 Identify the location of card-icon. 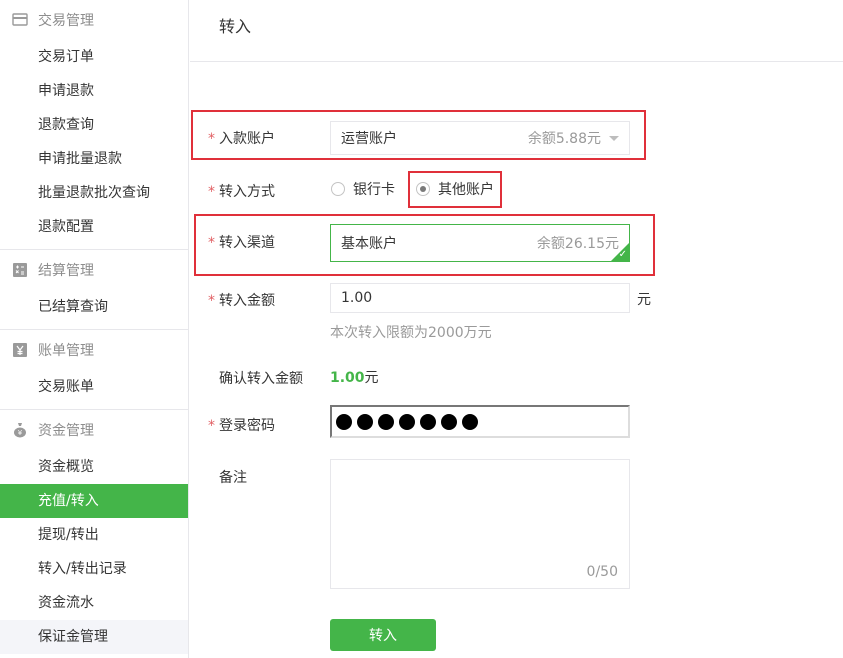
(20, 20).